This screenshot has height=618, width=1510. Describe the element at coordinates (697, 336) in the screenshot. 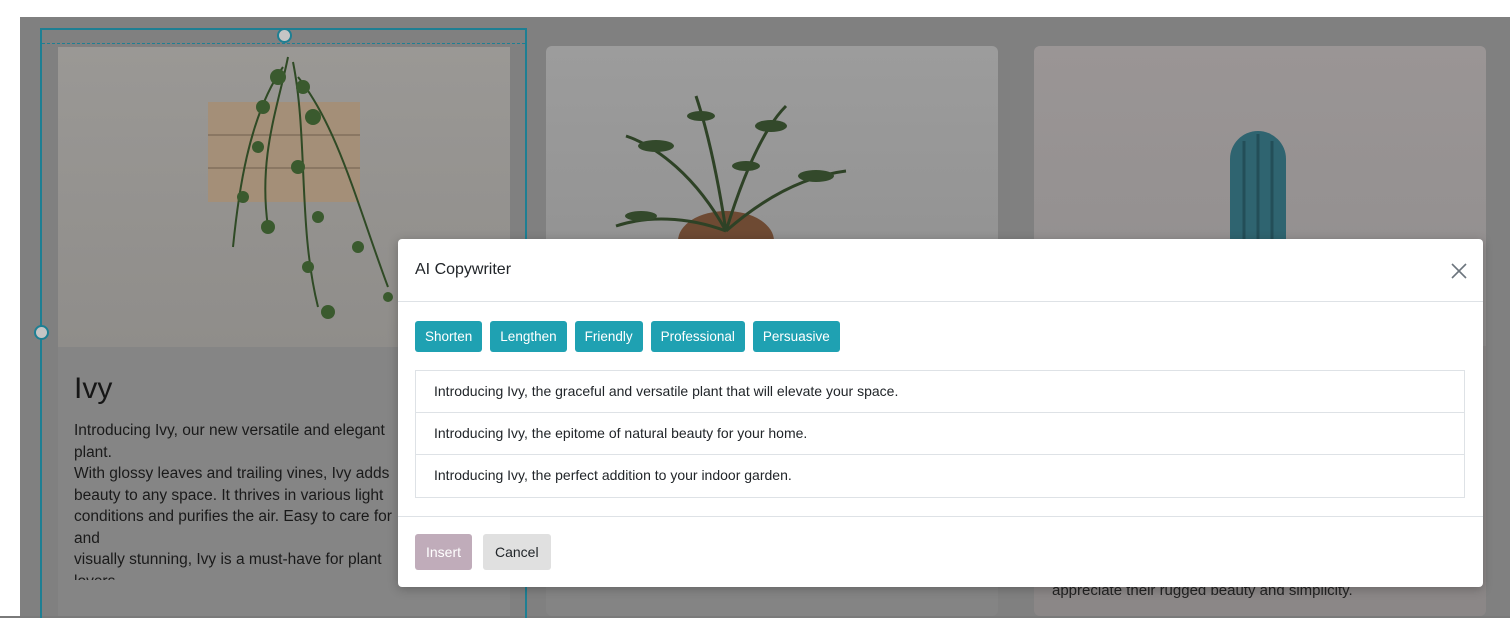

I see `professional-button: Professional` at that location.